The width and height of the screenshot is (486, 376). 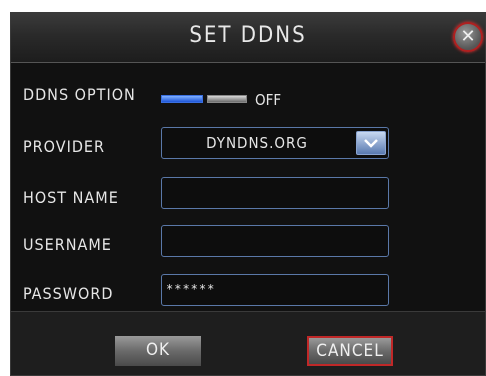 I want to click on password-input: ******, so click(x=275, y=290).